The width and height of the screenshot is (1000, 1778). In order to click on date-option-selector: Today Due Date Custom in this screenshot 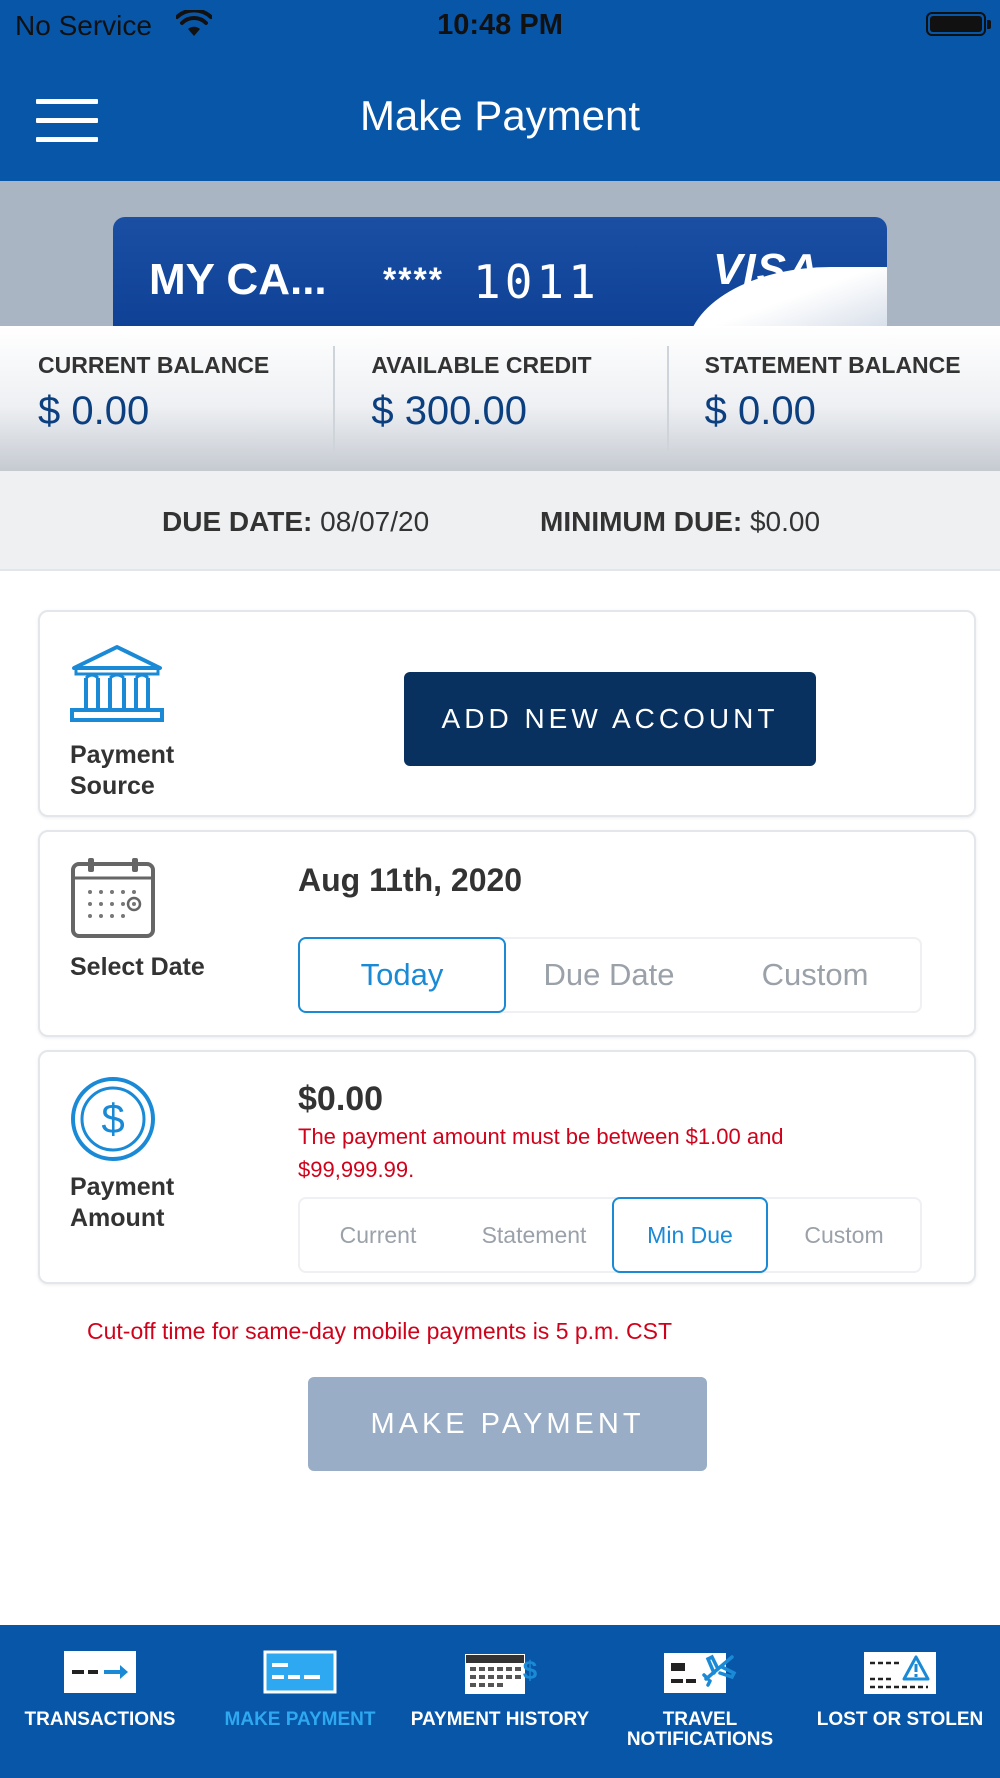, I will do `click(610, 975)`.